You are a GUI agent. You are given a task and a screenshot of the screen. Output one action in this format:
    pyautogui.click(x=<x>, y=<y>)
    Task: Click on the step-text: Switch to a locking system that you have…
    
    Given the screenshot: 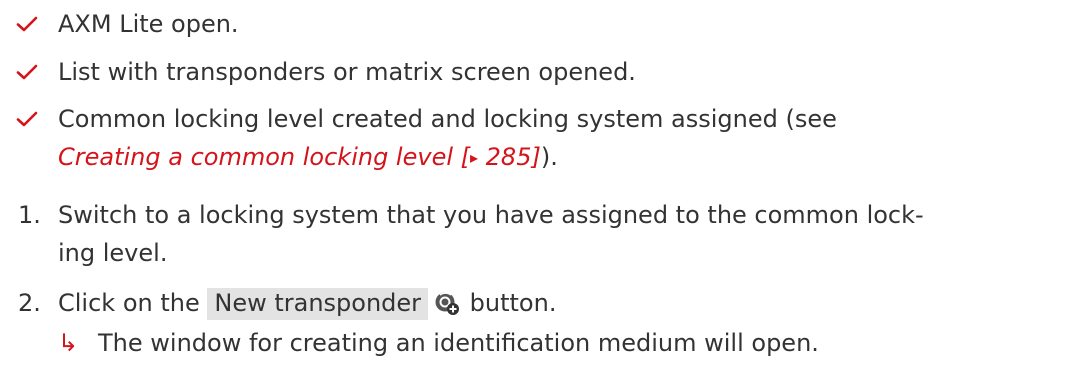 What is the action you would take?
    pyautogui.click(x=491, y=215)
    